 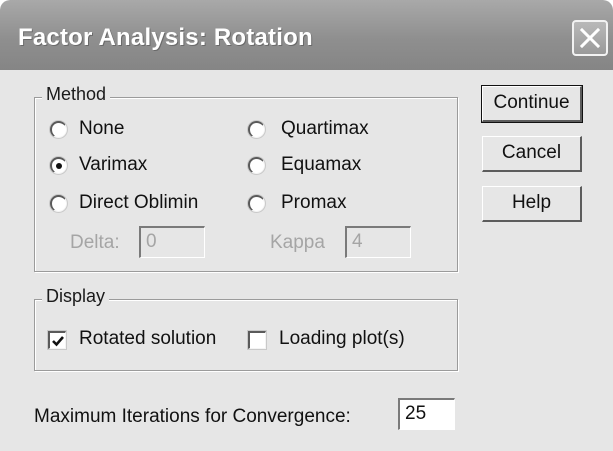 I want to click on help-button: Help, so click(x=532, y=204).